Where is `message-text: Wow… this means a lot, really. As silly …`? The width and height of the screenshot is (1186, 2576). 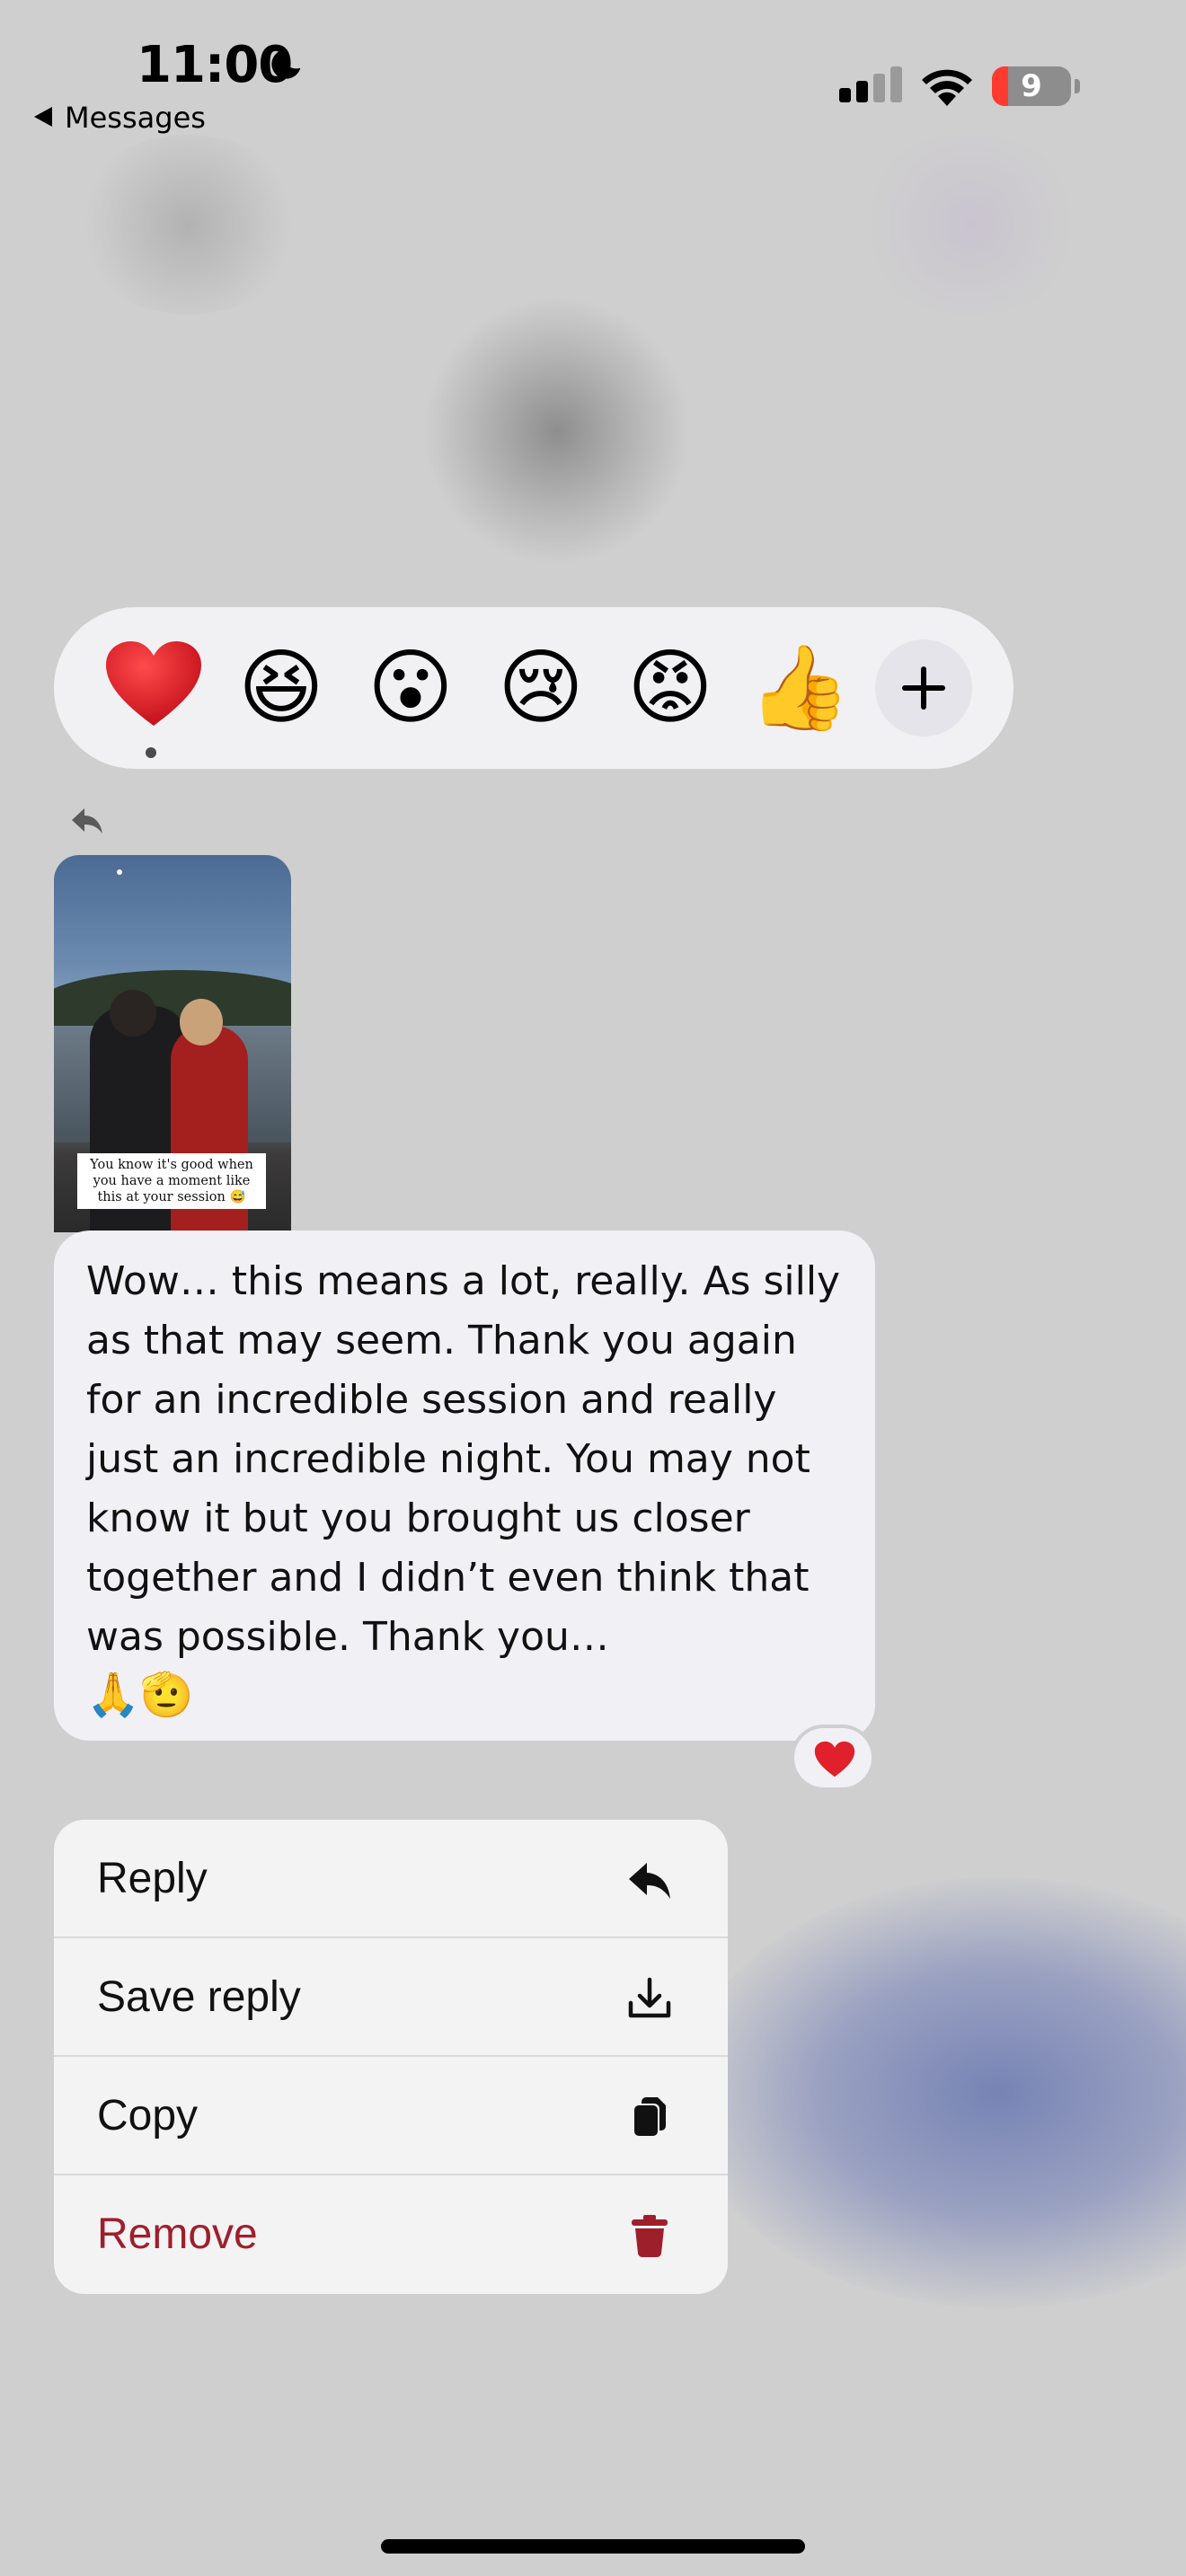
message-text: Wow… this means a lot, really. As silly … is located at coordinates (470, 1459).